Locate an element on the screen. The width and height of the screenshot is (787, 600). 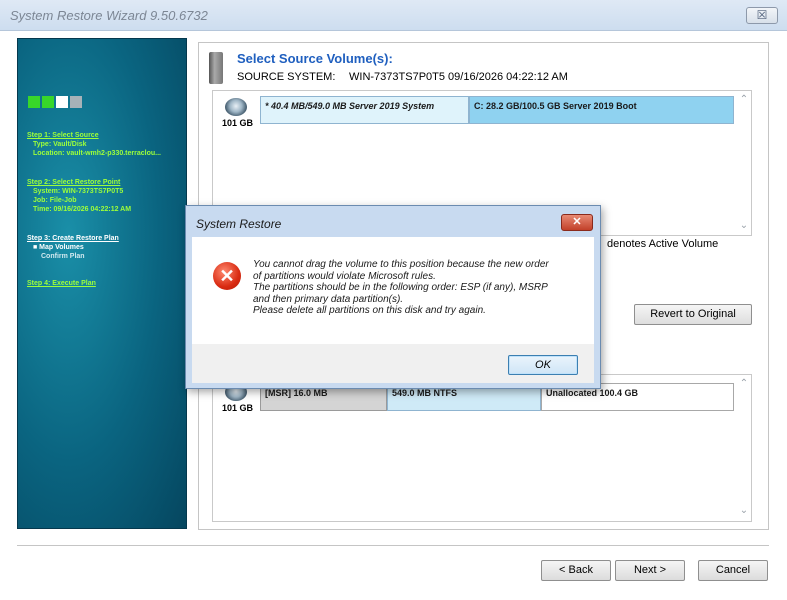
window-title: System Restore Wizard 9.50.6732 is located at coordinates (109, 15).